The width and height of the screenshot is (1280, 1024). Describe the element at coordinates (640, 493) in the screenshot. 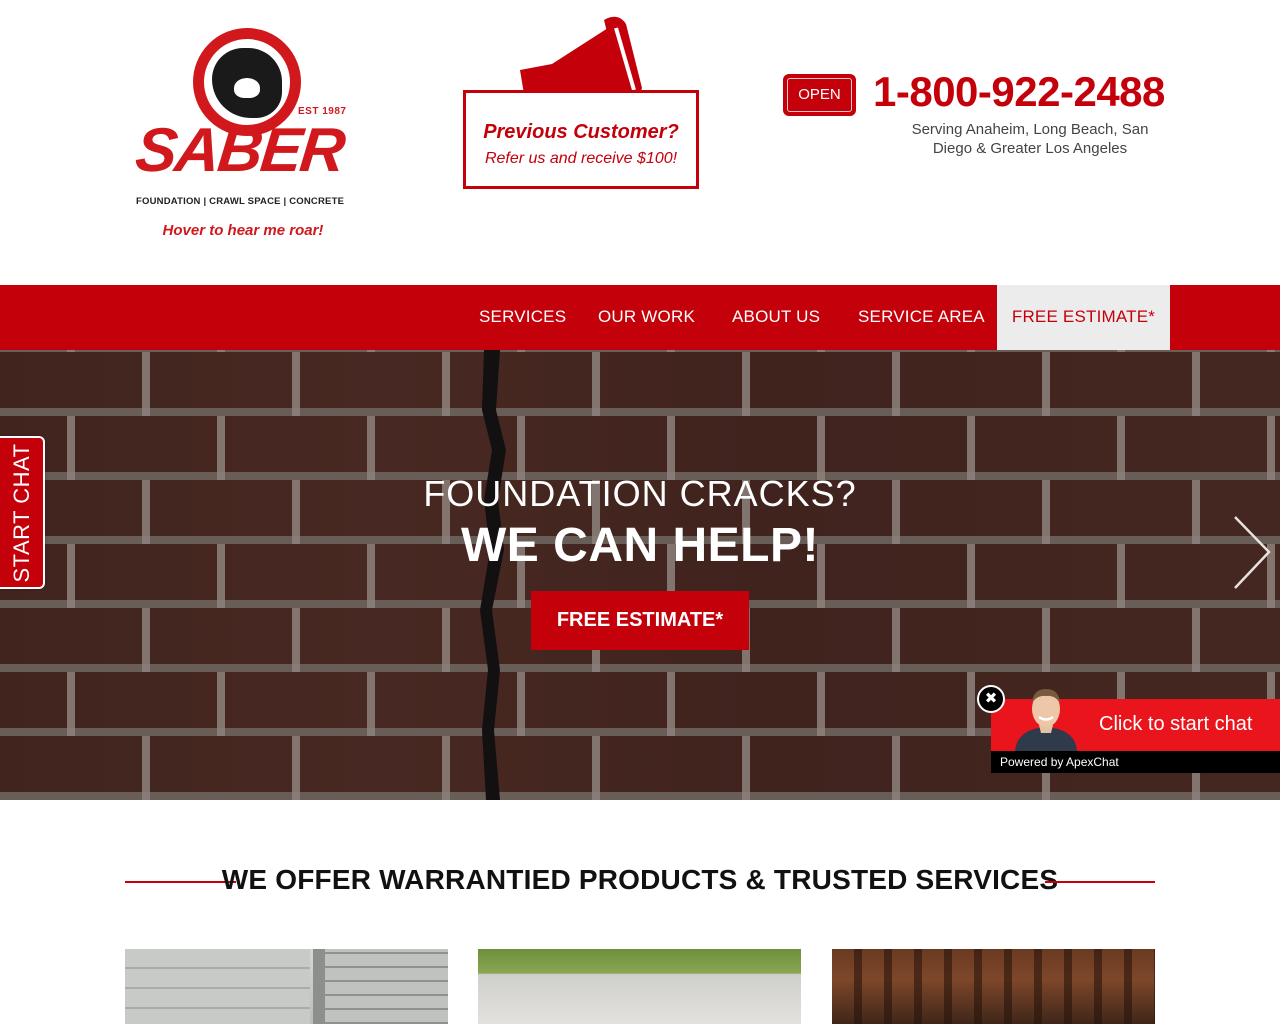

I see `hero-headline: FOUNDATION CRACKS?` at that location.